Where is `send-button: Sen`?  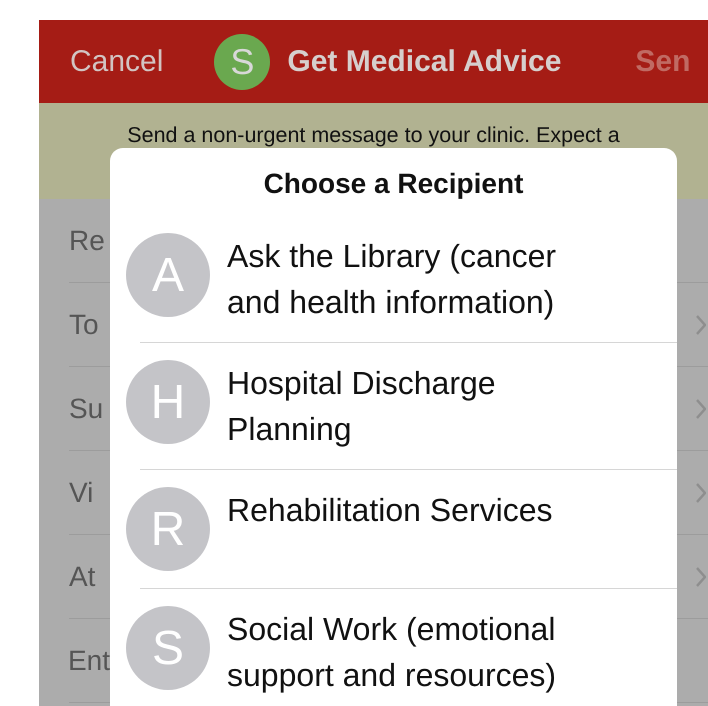 send-button: Sen is located at coordinates (662, 61).